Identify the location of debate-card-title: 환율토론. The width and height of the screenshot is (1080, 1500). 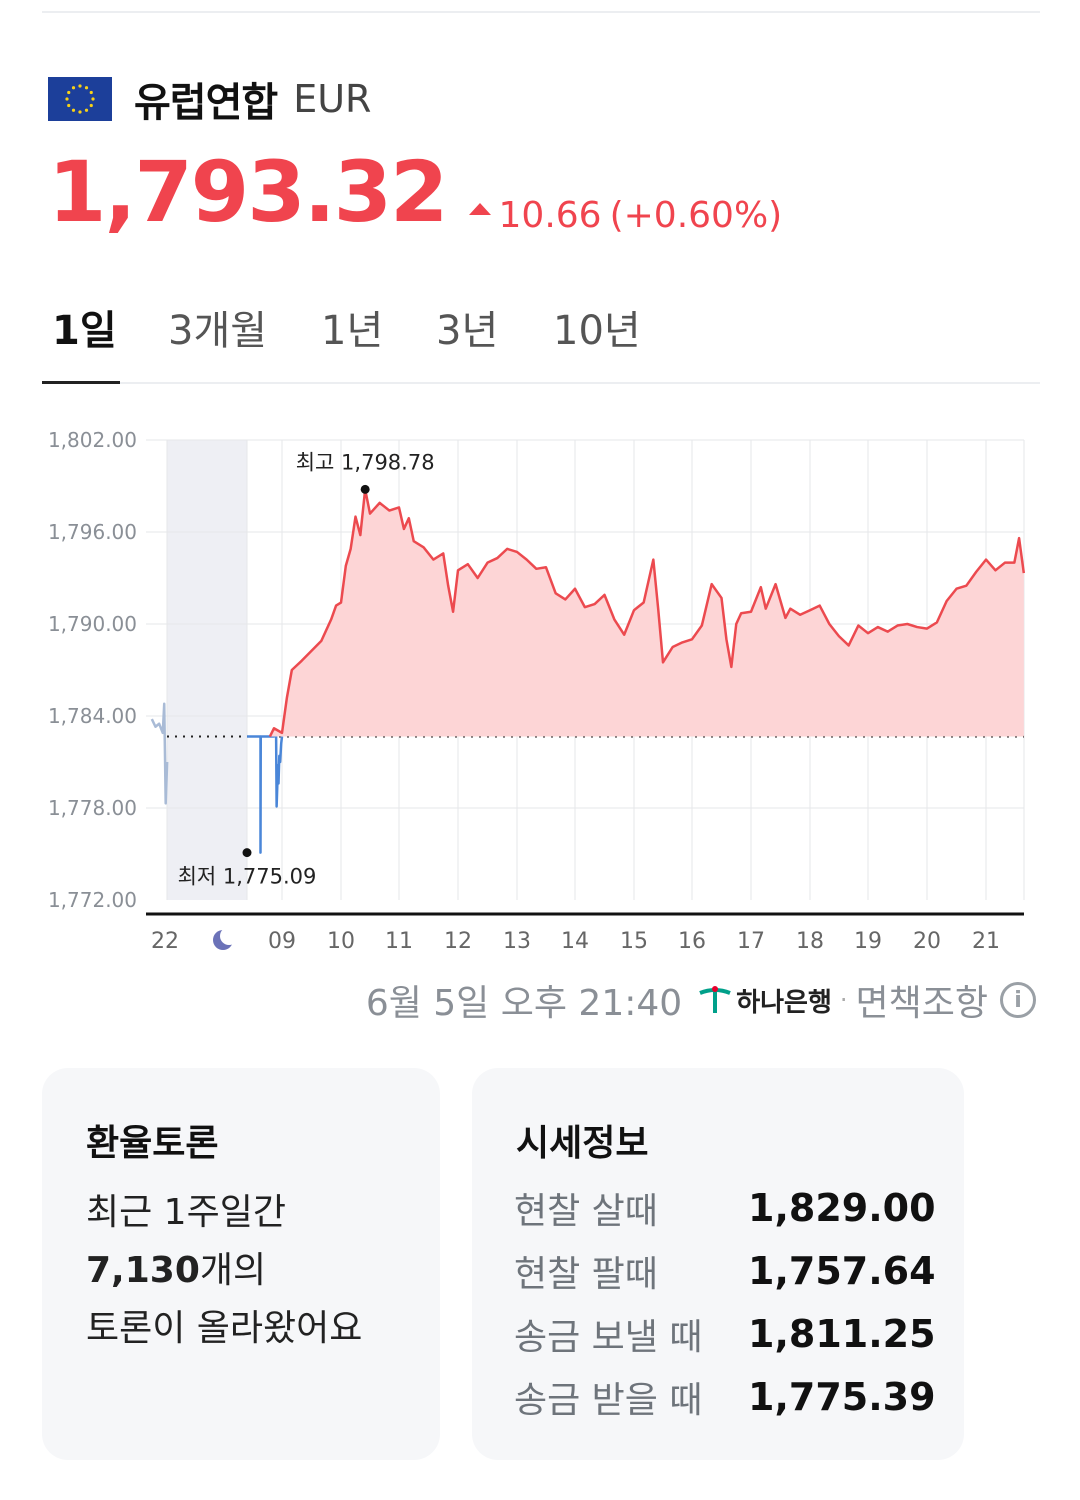
(152, 1143).